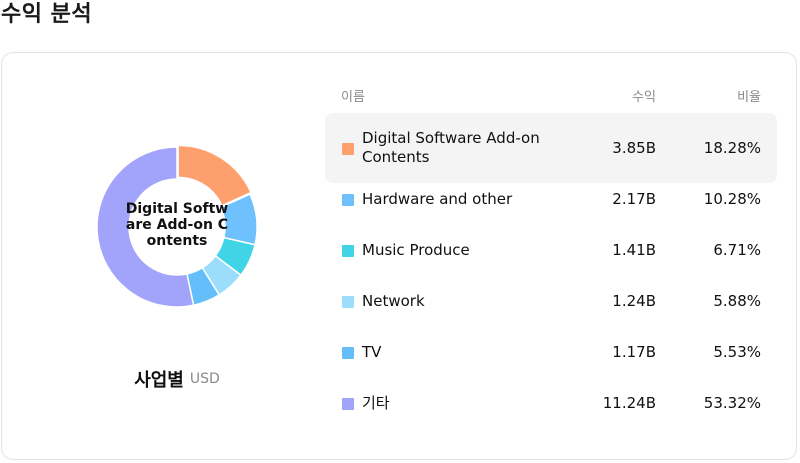  I want to click on header-share: 비율, so click(749, 97).